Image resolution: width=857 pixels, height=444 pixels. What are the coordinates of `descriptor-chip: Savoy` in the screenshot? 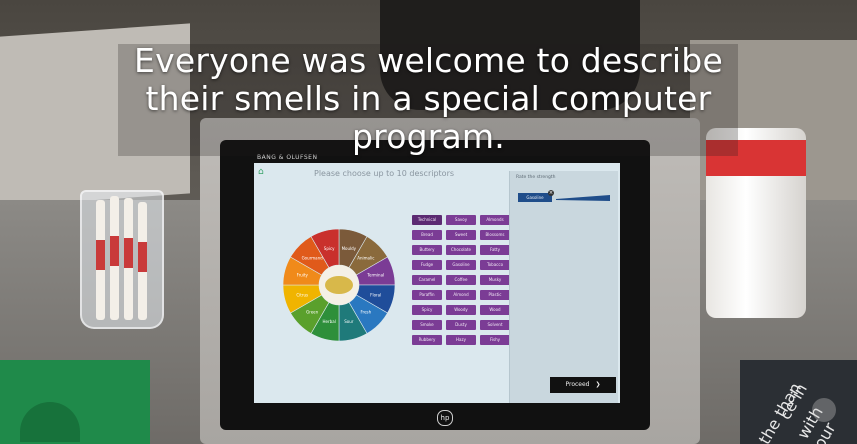 It's located at (461, 220).